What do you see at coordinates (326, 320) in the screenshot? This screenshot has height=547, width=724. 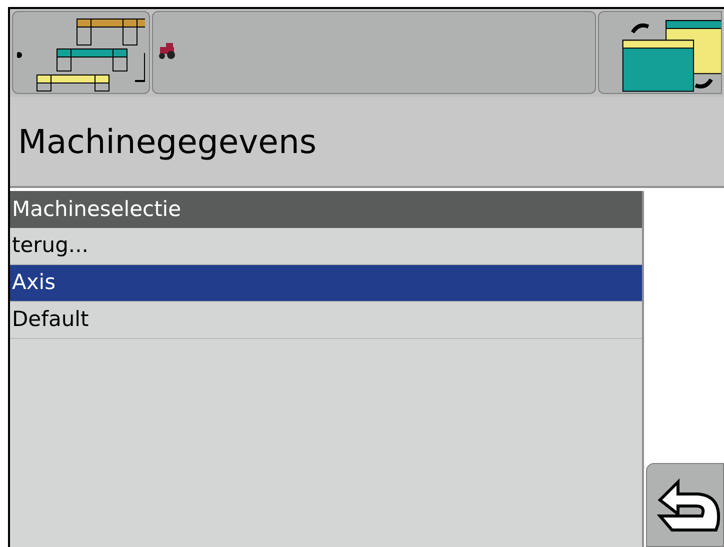 I see `list-item: Default` at bounding box center [326, 320].